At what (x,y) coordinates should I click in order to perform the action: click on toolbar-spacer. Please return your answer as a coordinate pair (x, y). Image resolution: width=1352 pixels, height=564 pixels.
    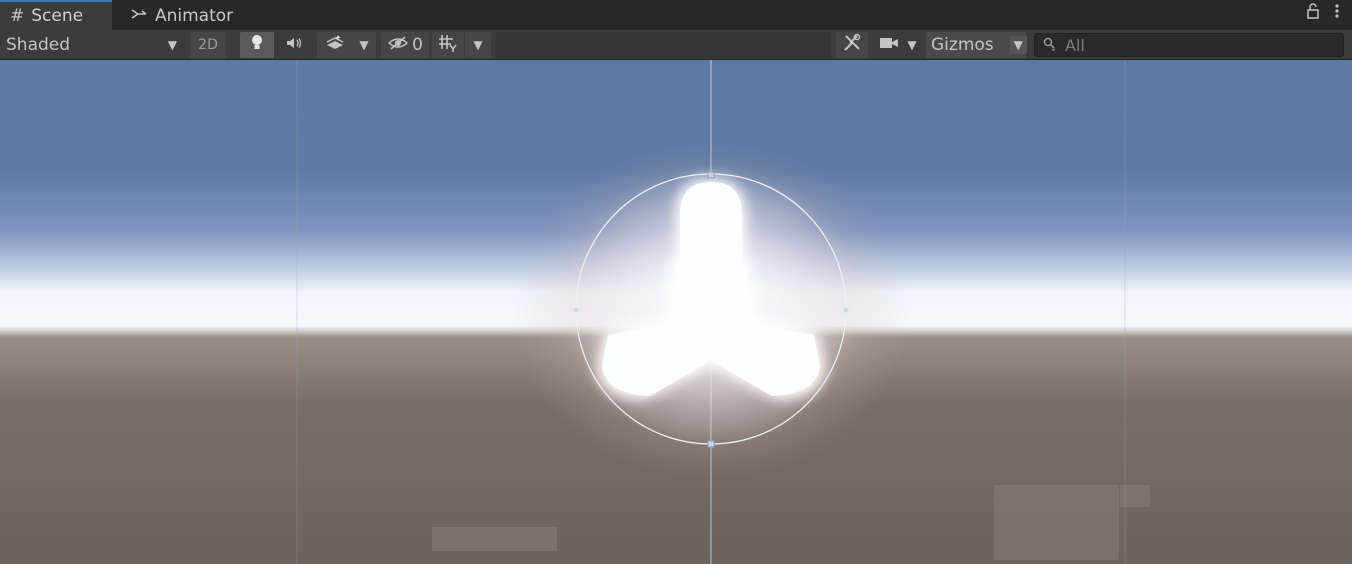
    Looking at the image, I should click on (663, 45).